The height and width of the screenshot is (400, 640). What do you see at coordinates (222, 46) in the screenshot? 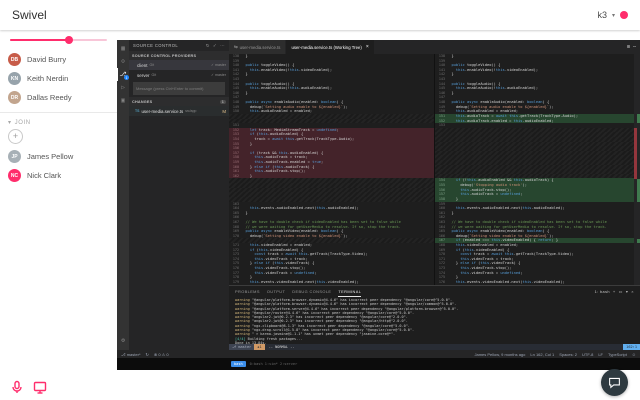
I see `scm-action-icon: ⋯` at bounding box center [222, 46].